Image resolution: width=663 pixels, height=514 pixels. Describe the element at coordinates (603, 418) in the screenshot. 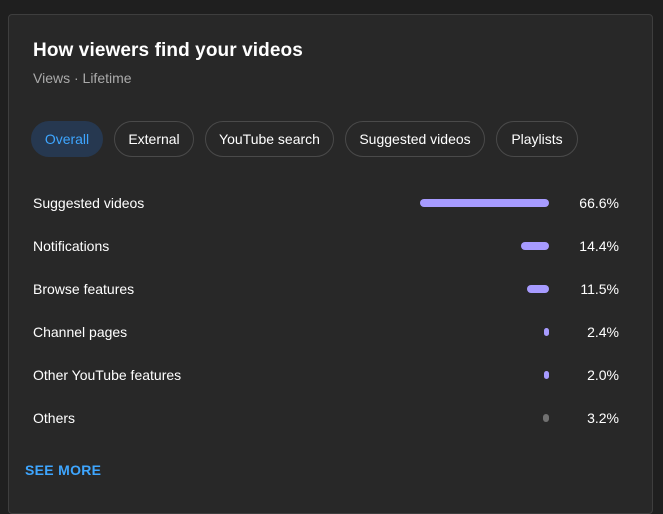

I see `row-value: 3.2%` at that location.